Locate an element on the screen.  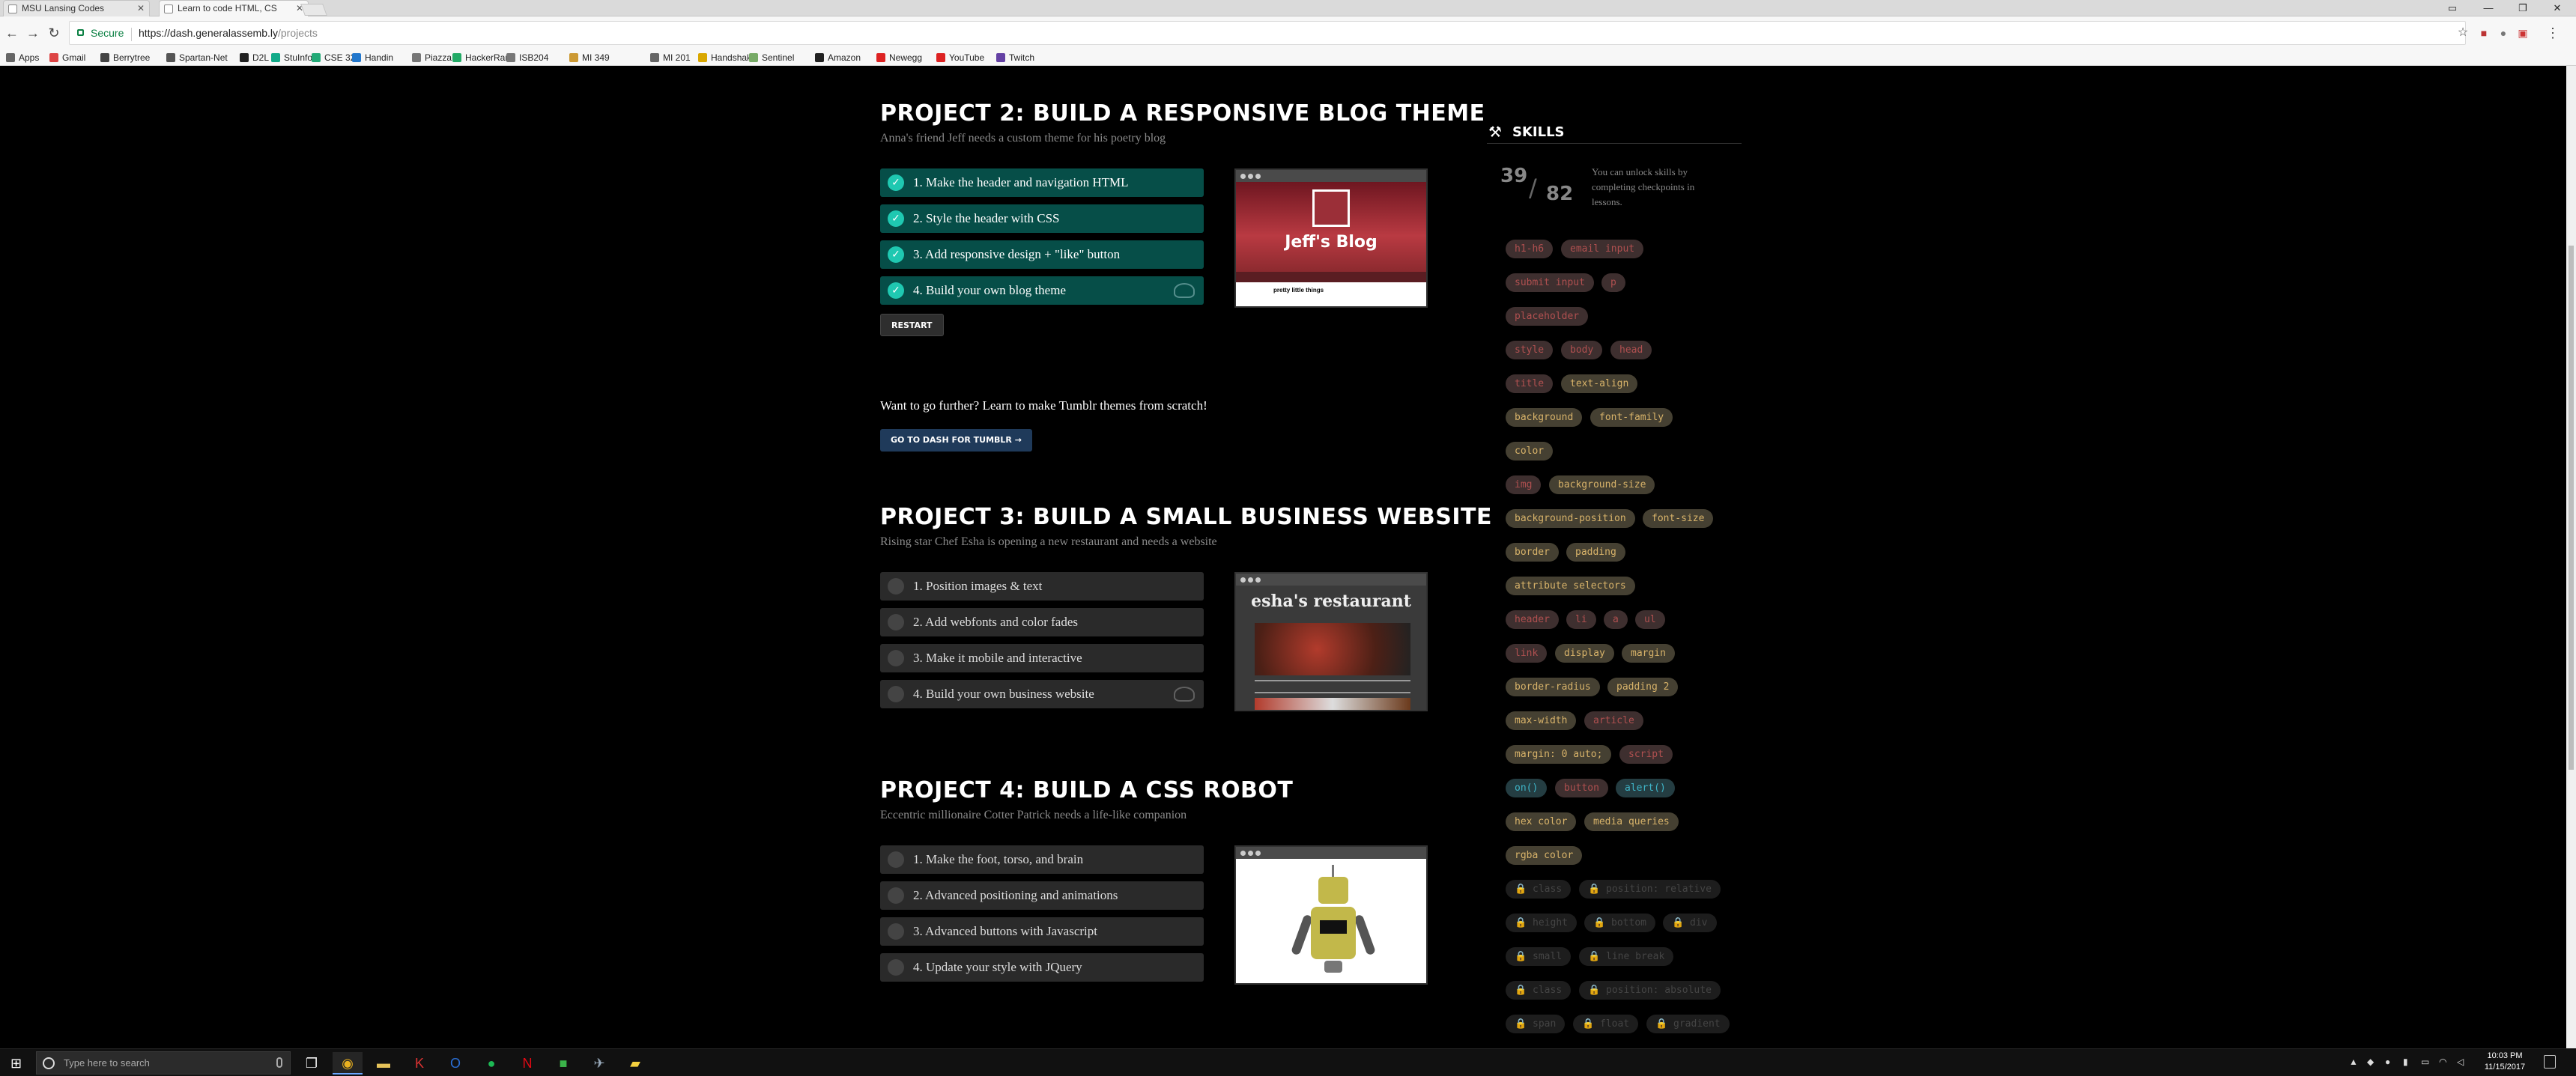
preview-window-bar is located at coordinates (1331, 176).